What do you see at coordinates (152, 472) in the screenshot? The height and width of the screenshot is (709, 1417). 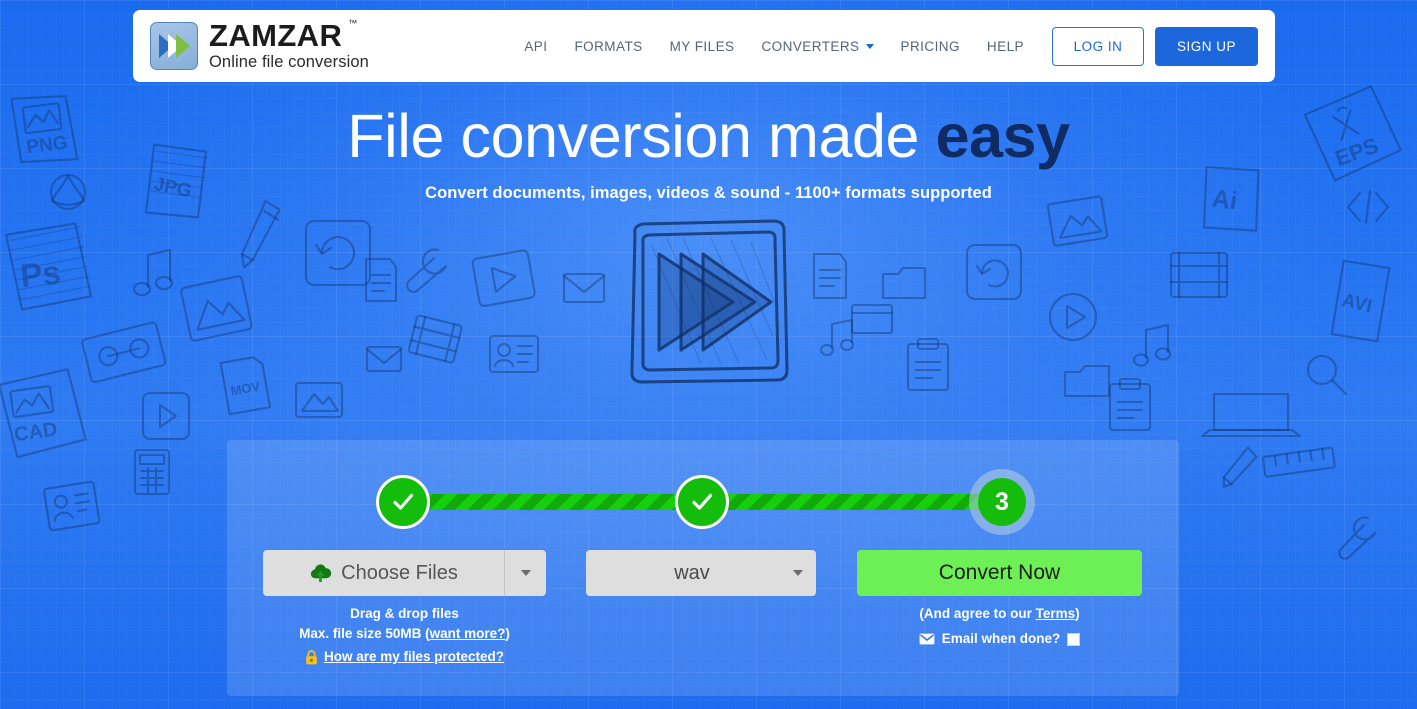 I see `doodle-calculator-icon` at bounding box center [152, 472].